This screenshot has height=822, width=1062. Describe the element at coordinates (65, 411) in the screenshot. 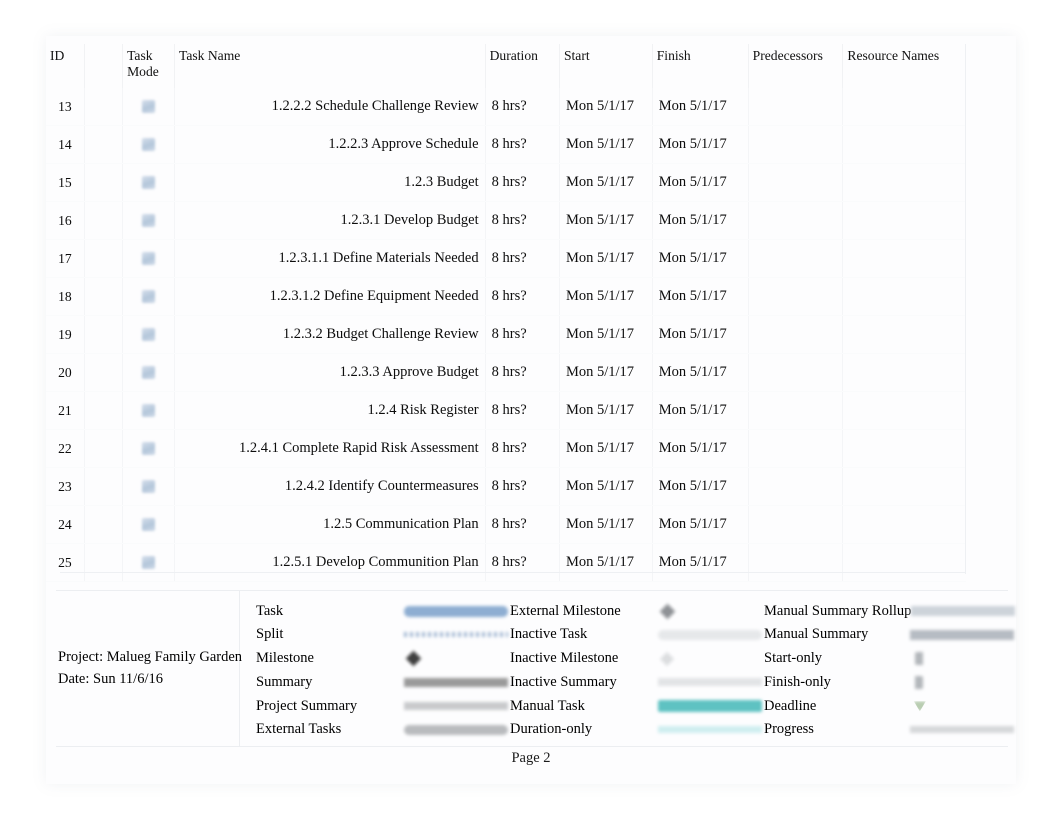

I see `cell-id: 21` at that location.